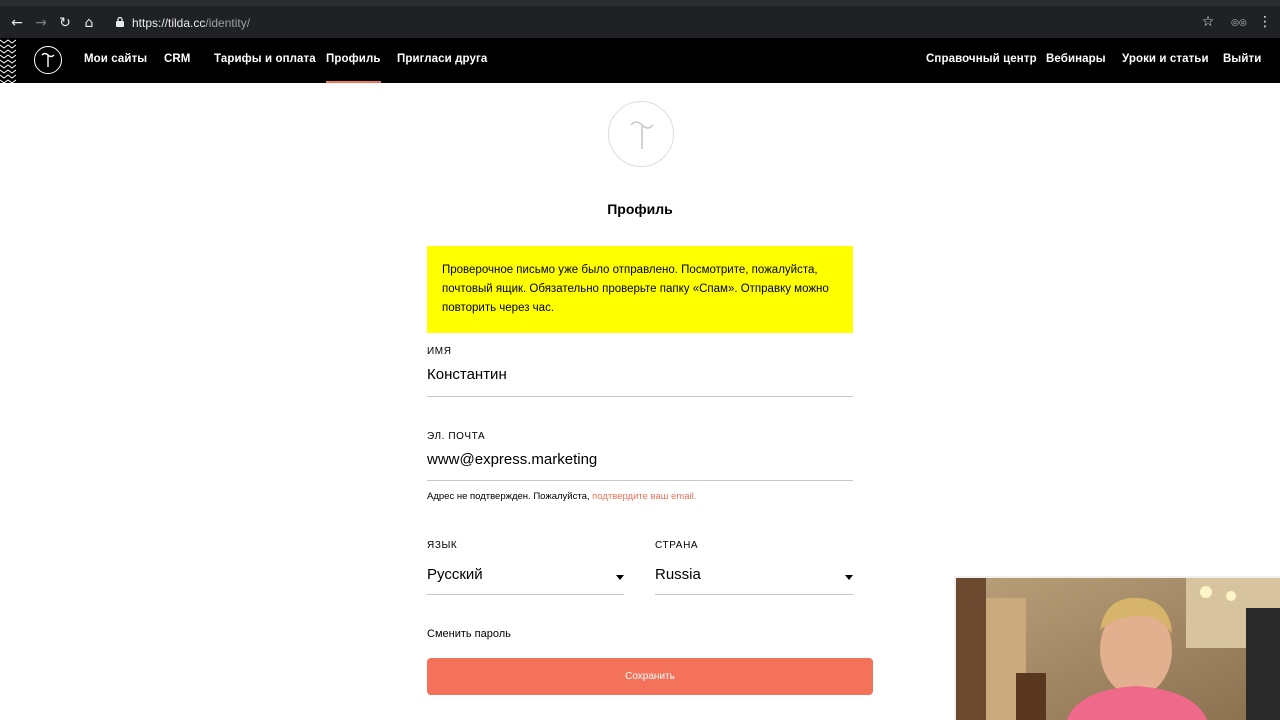 This screenshot has width=1280, height=720. I want to click on language-underline, so click(525, 594).